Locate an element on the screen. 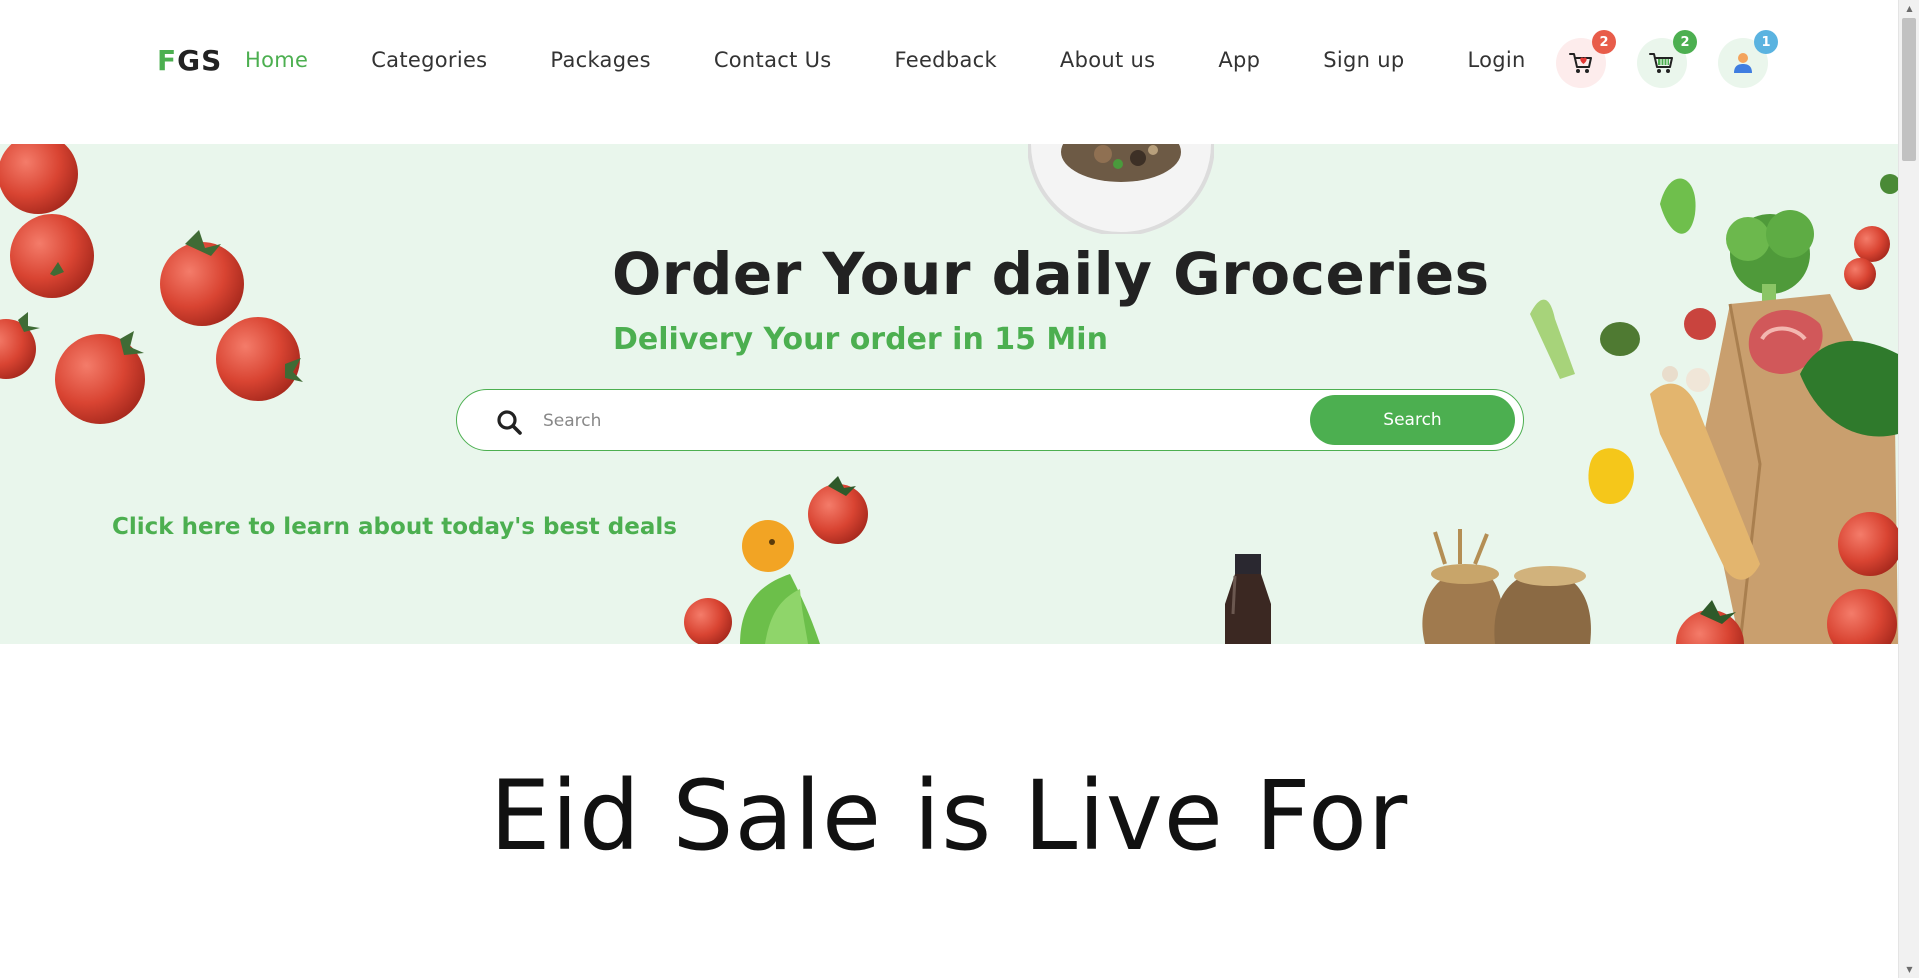 This screenshot has height=978, width=1919. logo-accent-letter: F is located at coordinates (167, 60).